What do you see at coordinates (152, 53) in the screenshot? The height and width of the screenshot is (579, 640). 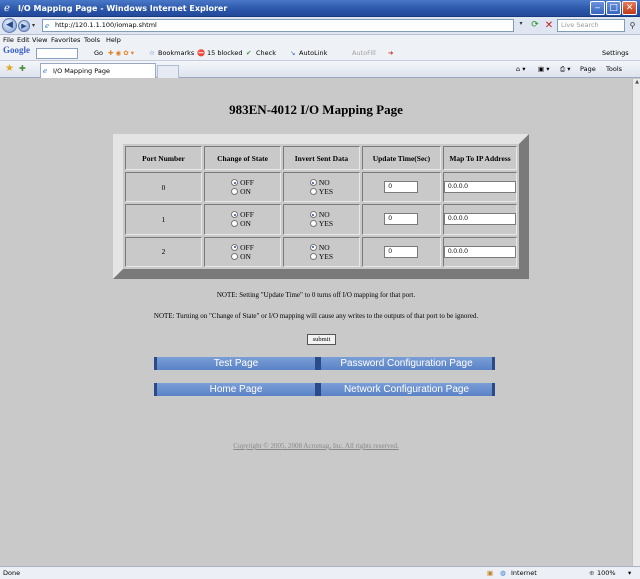 I see `bookmarks-star-icon: ☆` at bounding box center [152, 53].